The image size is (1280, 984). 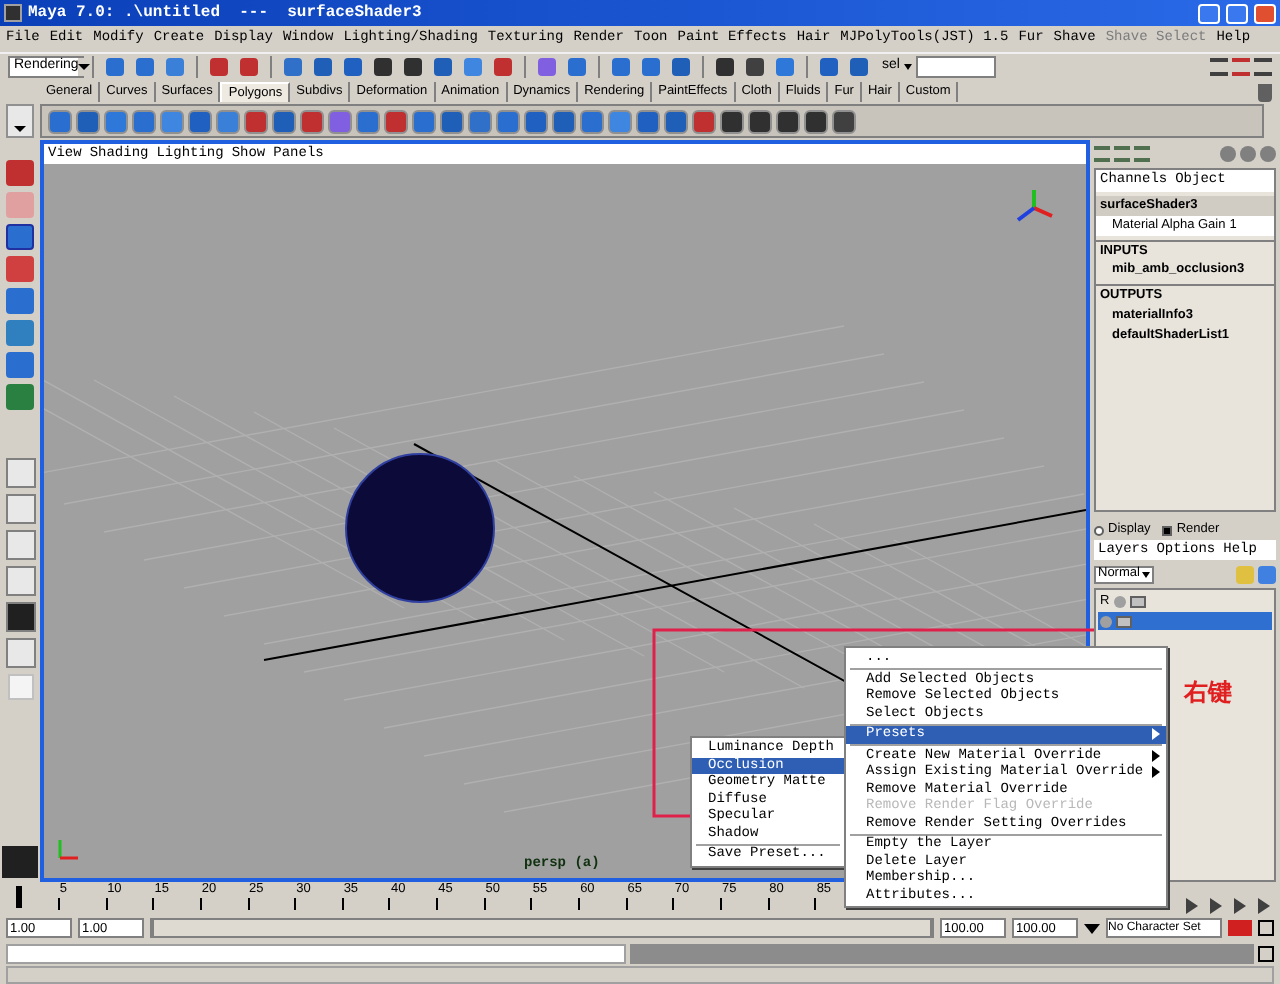 What do you see at coordinates (1265, 93) in the screenshot?
I see `trash-icon` at bounding box center [1265, 93].